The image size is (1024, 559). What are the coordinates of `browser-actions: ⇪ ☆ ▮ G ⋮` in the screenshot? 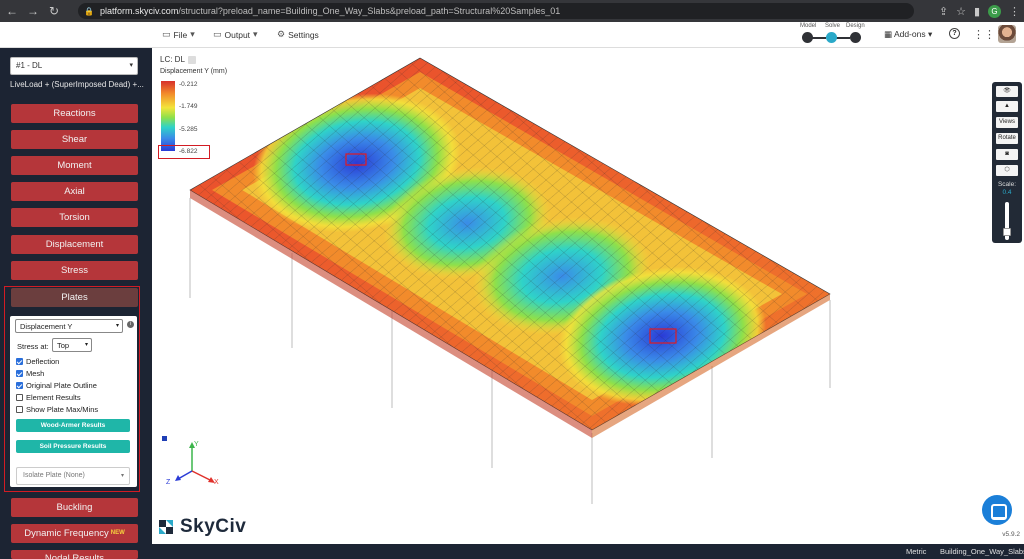 It's located at (979, 11).